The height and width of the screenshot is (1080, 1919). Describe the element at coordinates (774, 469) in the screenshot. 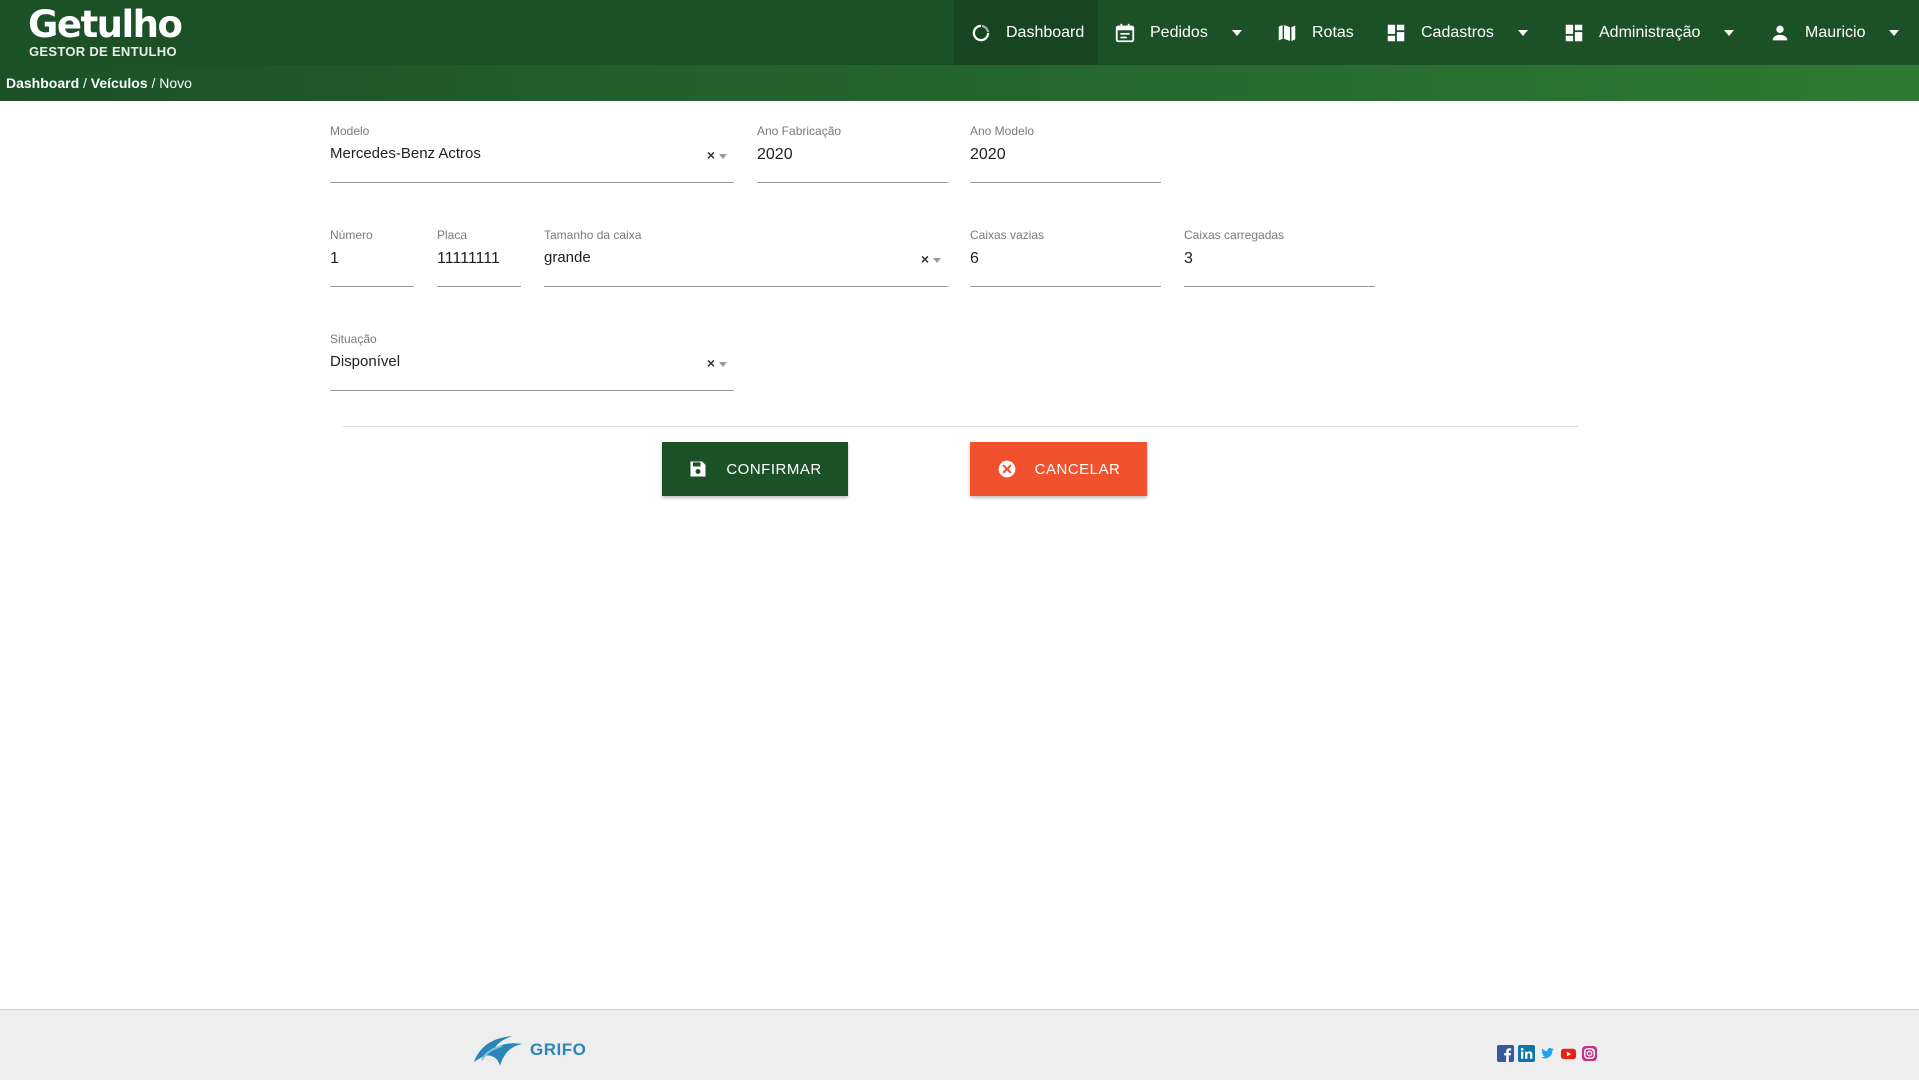

I see `confirm-button-label: CONFIRMAR` at that location.